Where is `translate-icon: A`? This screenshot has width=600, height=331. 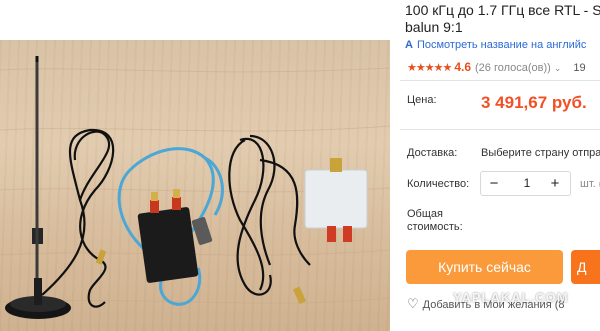
translate-icon: A is located at coordinates (409, 45).